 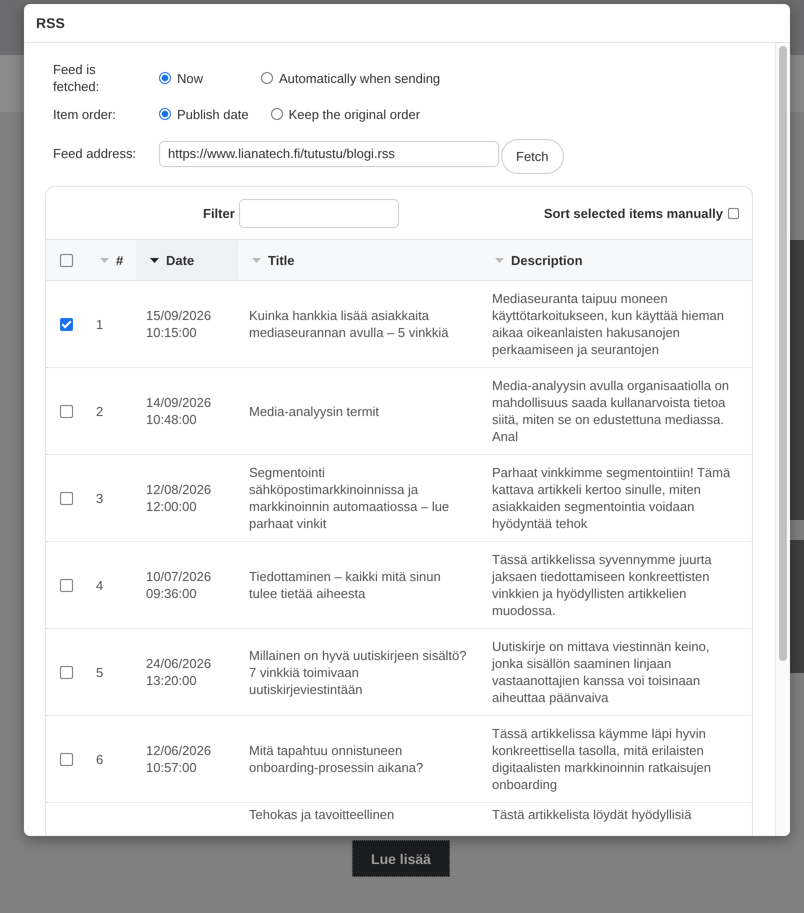 I want to click on description-cell: Mediaseuranta taipuu moneen käyttötarkoitukseen, kun käyttää hieman aikaa oikeanlaisten hakusanojen perkaamiseen ja seurantojen, so click(x=608, y=324).